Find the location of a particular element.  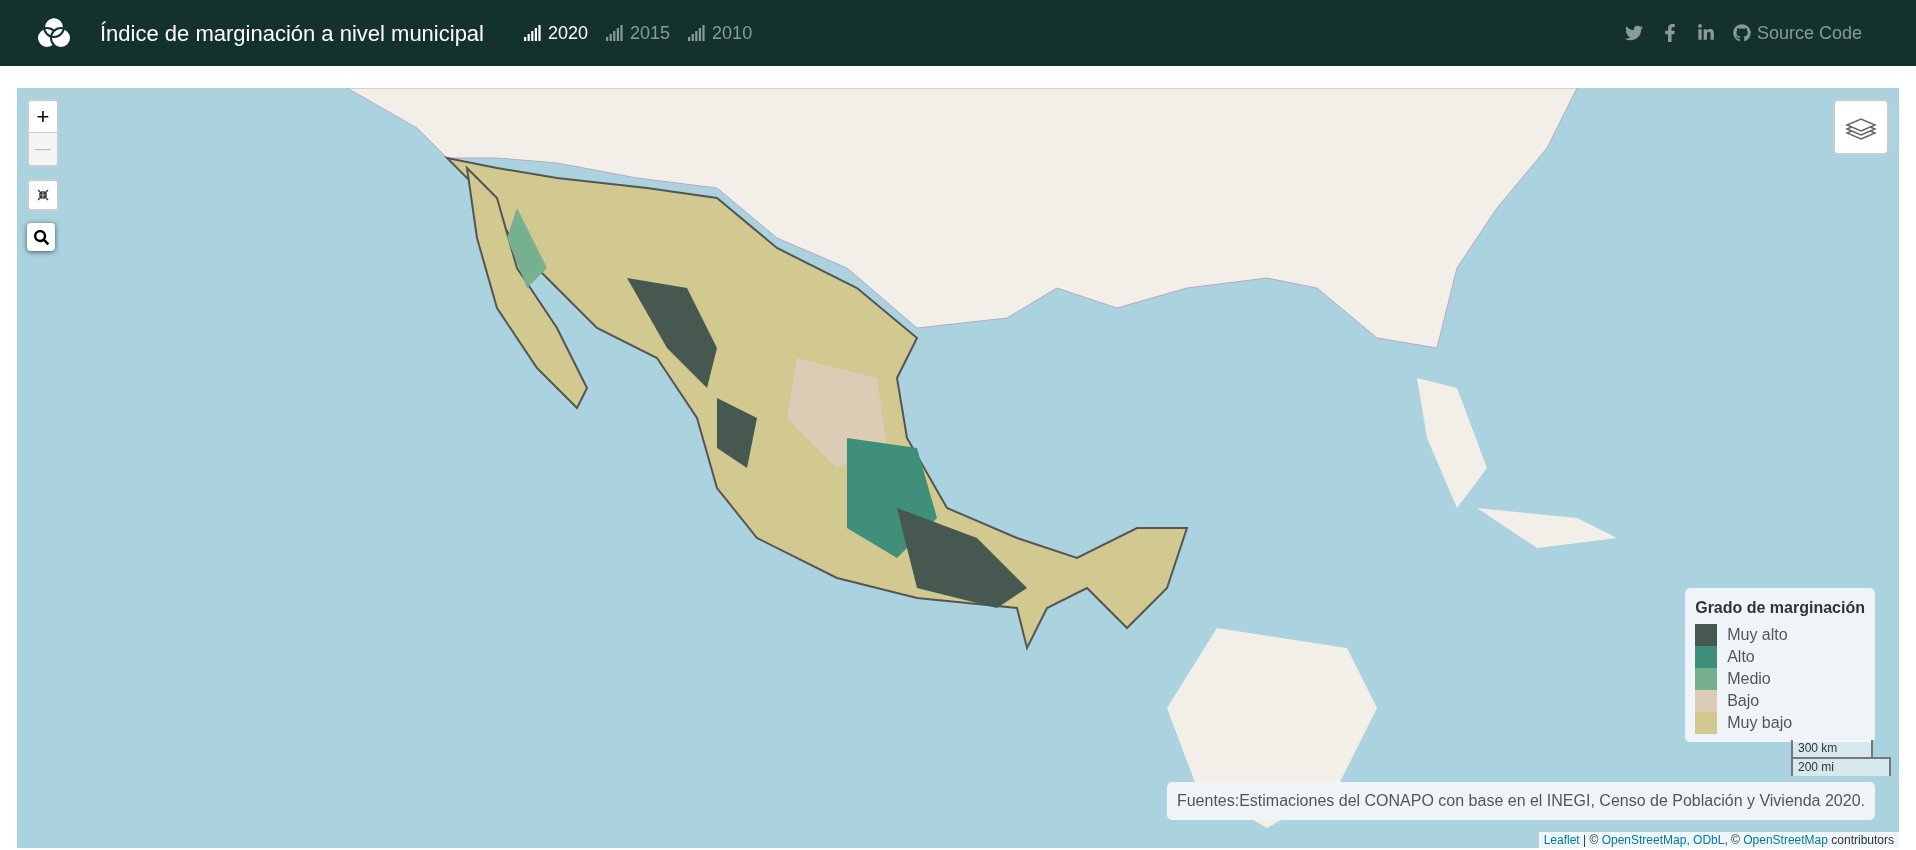

search-button is located at coordinates (41, 237).